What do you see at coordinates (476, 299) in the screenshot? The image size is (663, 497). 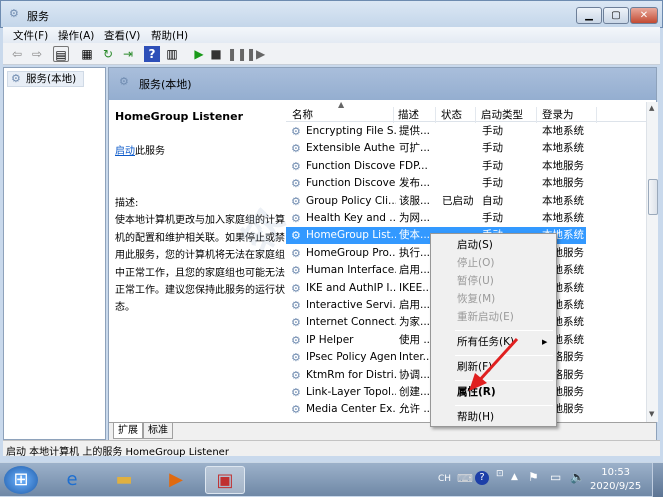 I see `menu-item-resume: 恢复(M)` at bounding box center [476, 299].